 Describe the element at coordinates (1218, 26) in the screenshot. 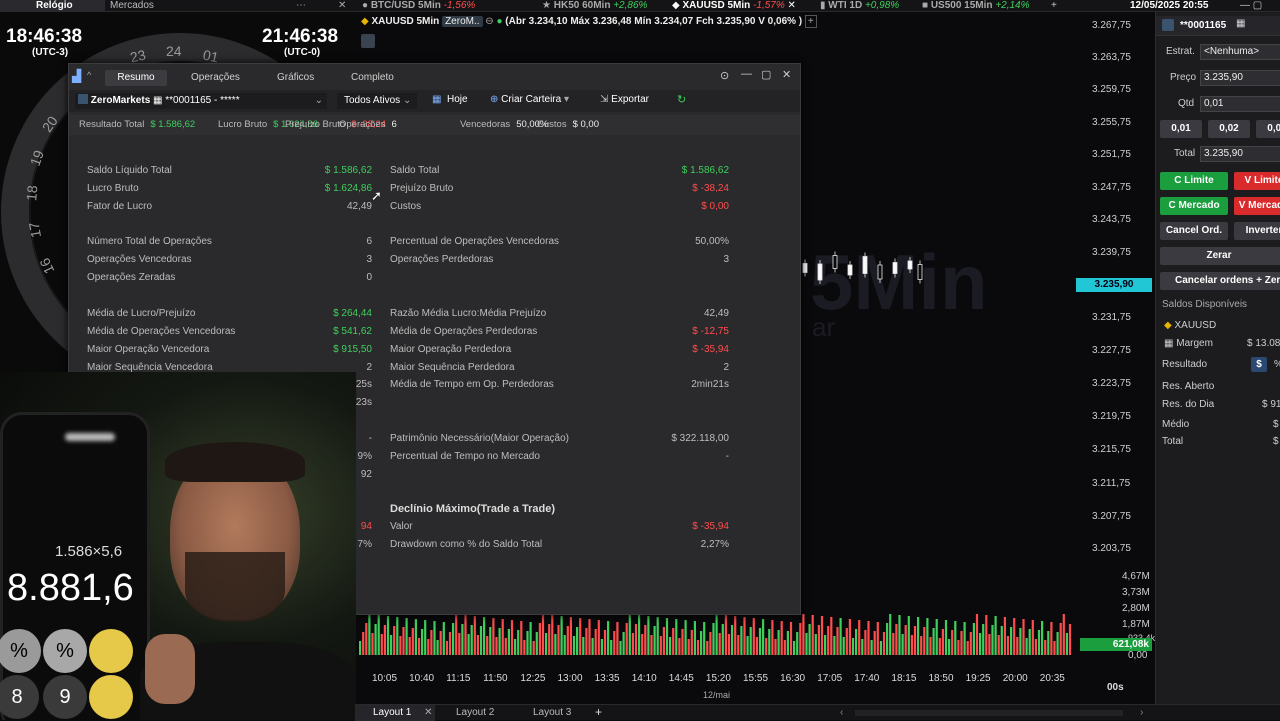

I see `account-header: **0001165 ▦` at that location.